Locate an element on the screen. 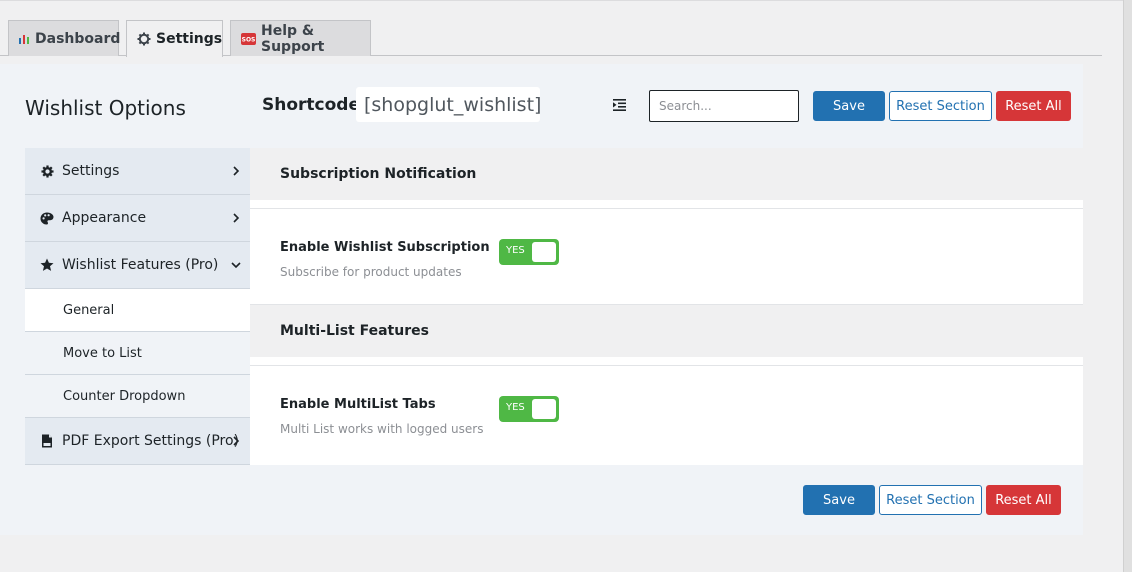 The image size is (1132, 572). subscription-toggle: YES is located at coordinates (529, 252).